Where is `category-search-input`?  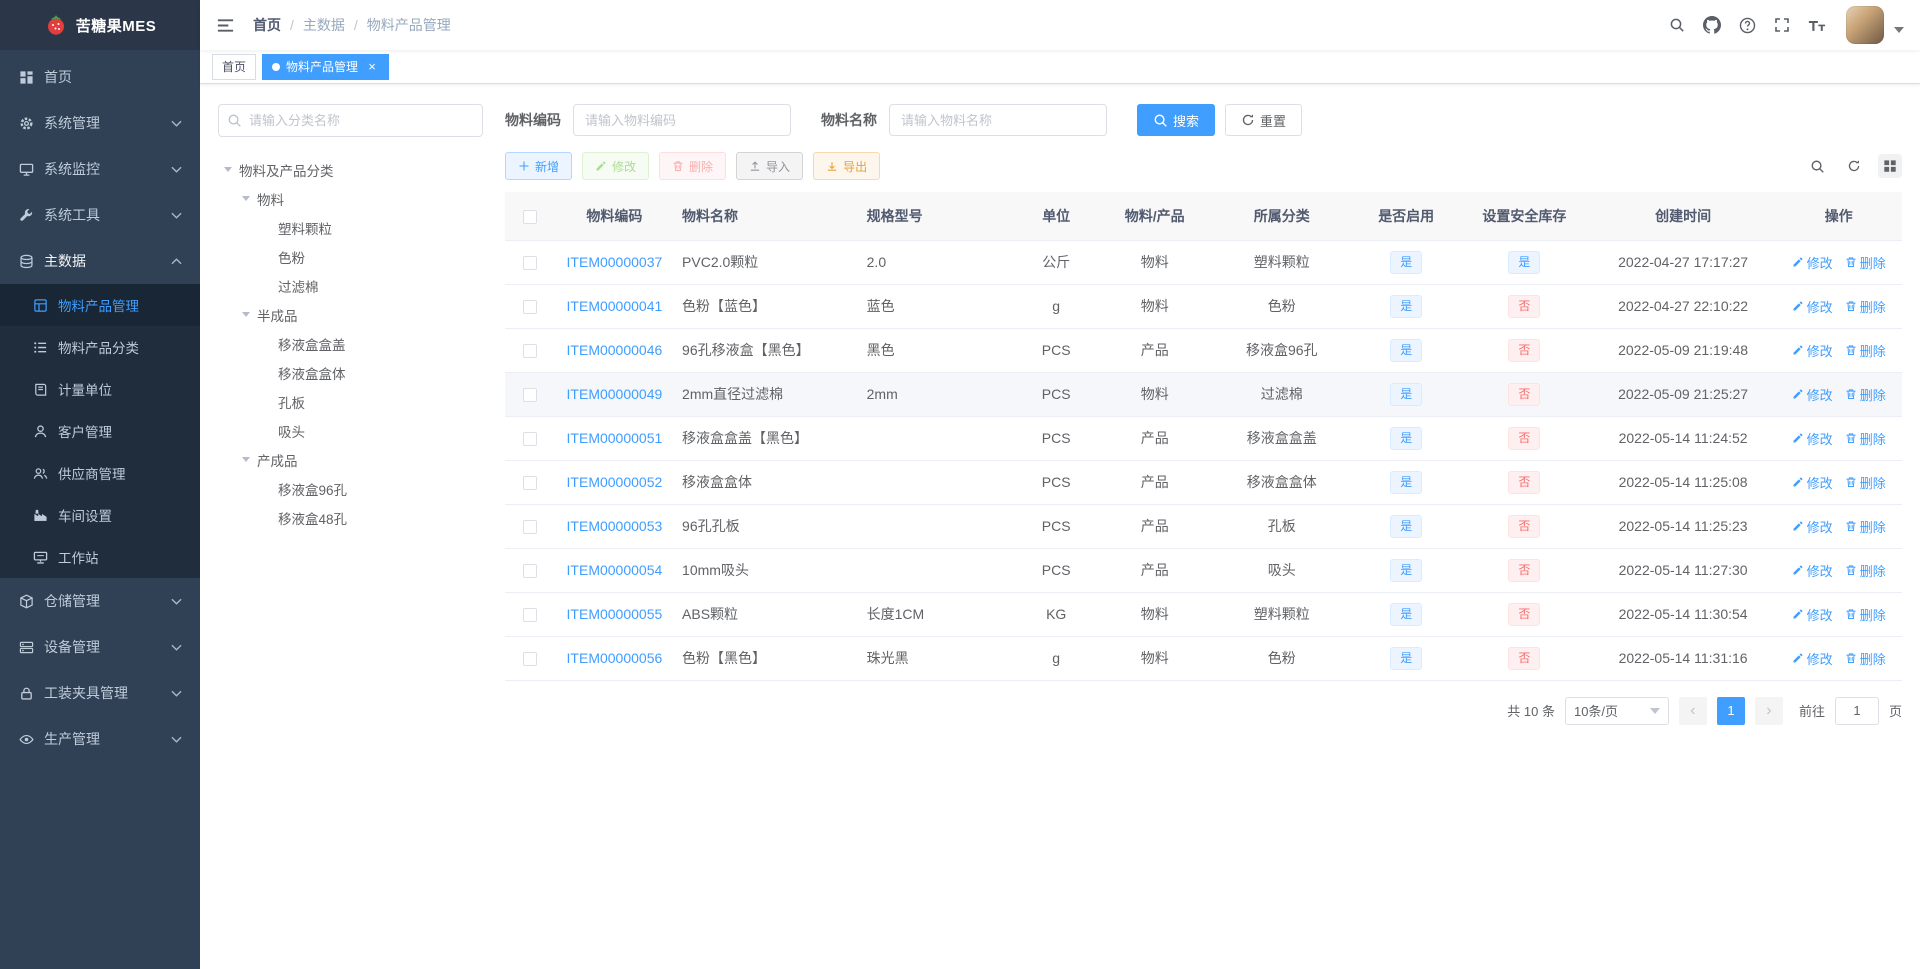 category-search-input is located at coordinates (350, 120).